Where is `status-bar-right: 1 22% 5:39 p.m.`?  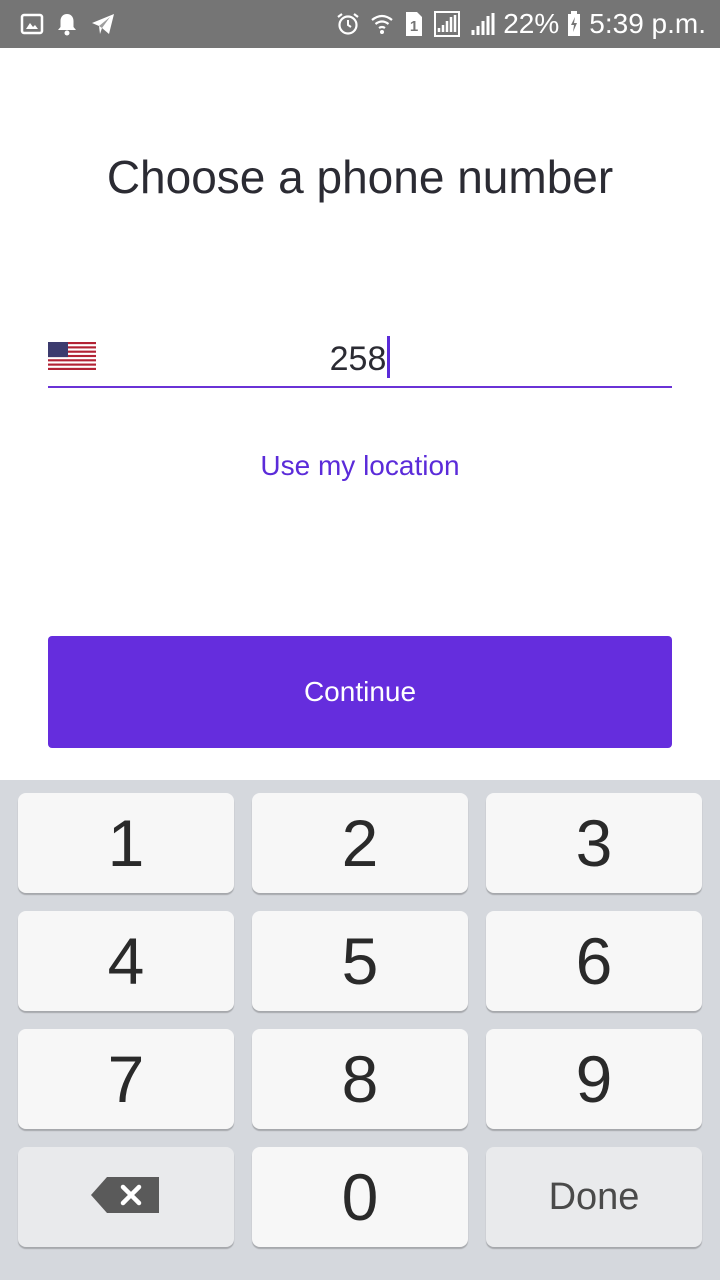
status-bar-right: 1 22% 5:39 p.m. is located at coordinates (520, 24).